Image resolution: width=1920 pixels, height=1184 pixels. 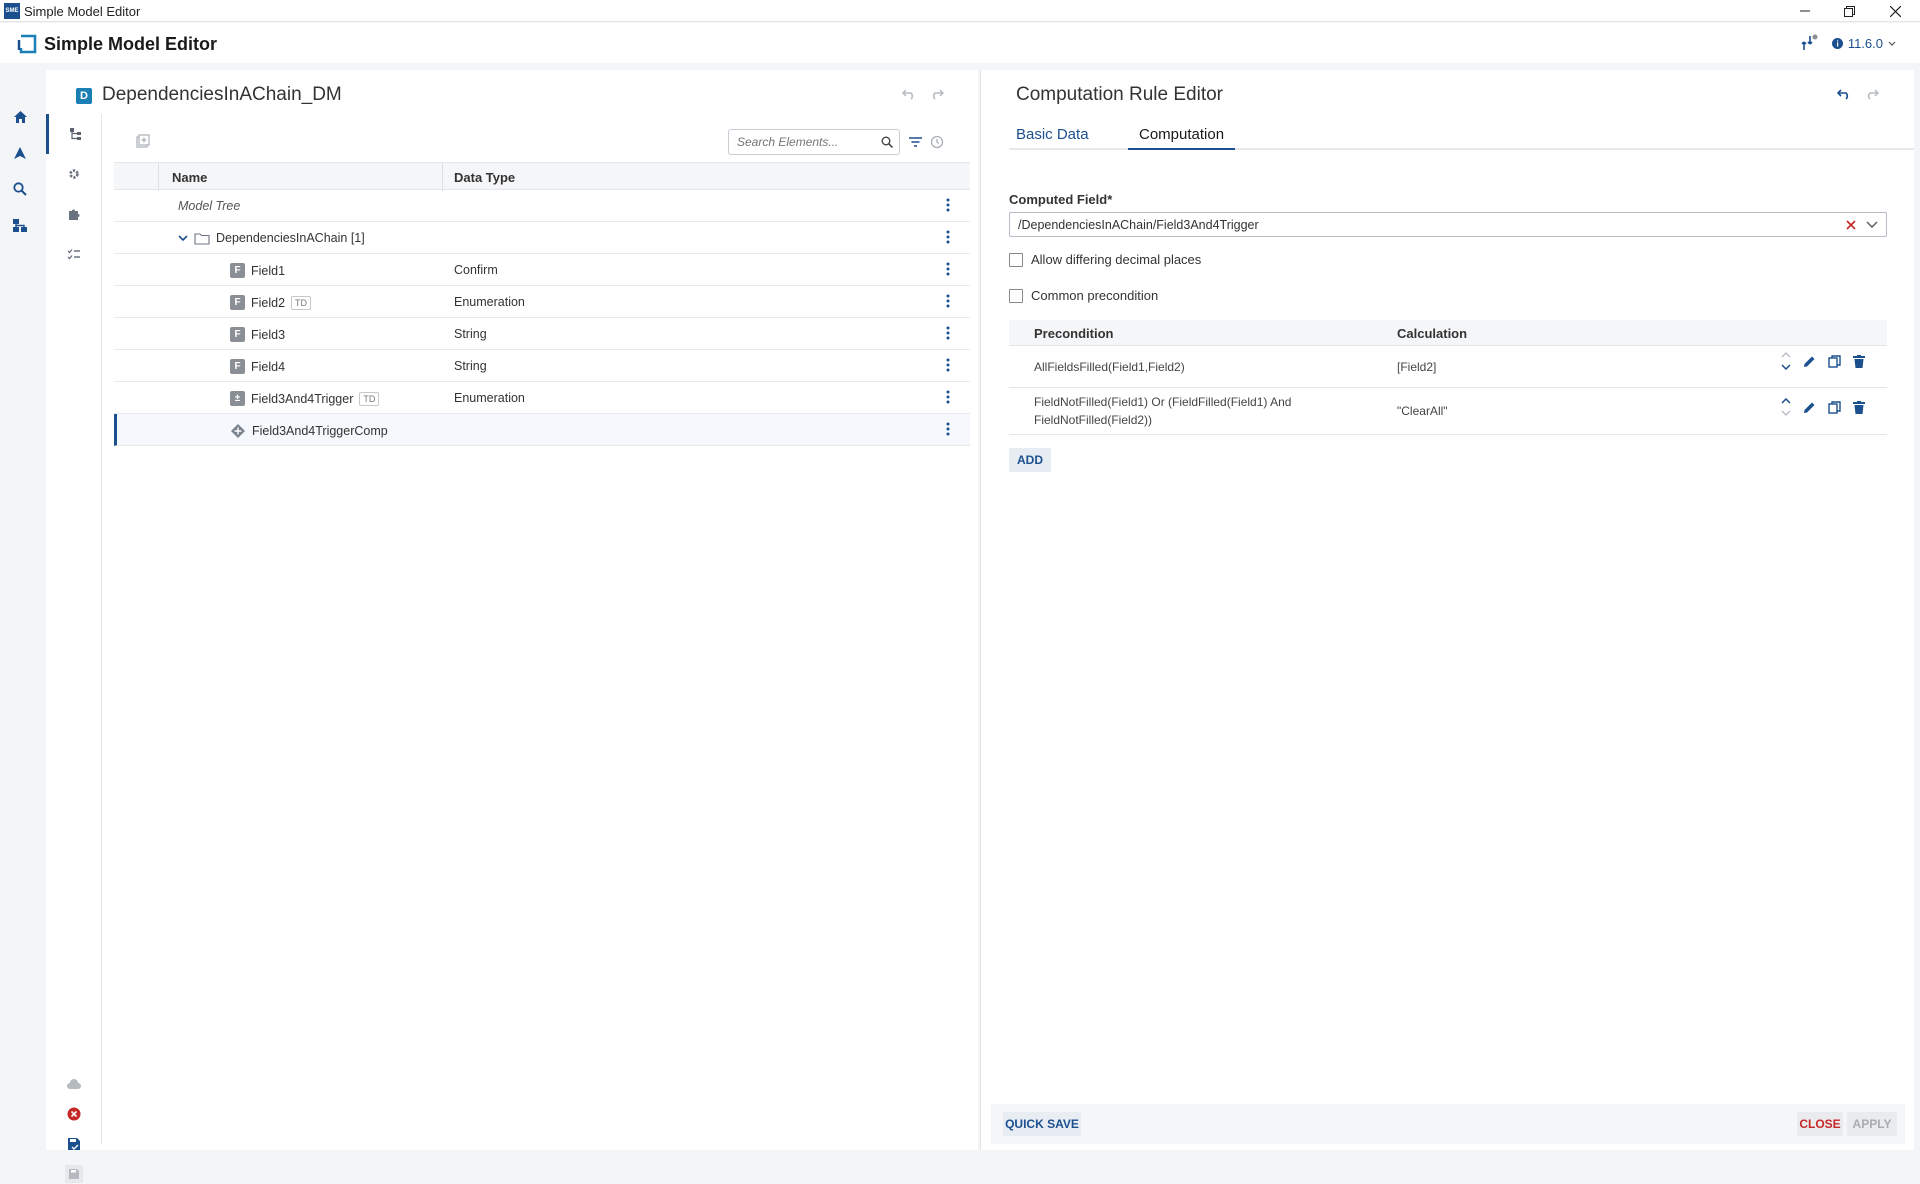 What do you see at coordinates (1061, 199) in the screenshot?
I see `computed-field-label: Computed Field*` at bounding box center [1061, 199].